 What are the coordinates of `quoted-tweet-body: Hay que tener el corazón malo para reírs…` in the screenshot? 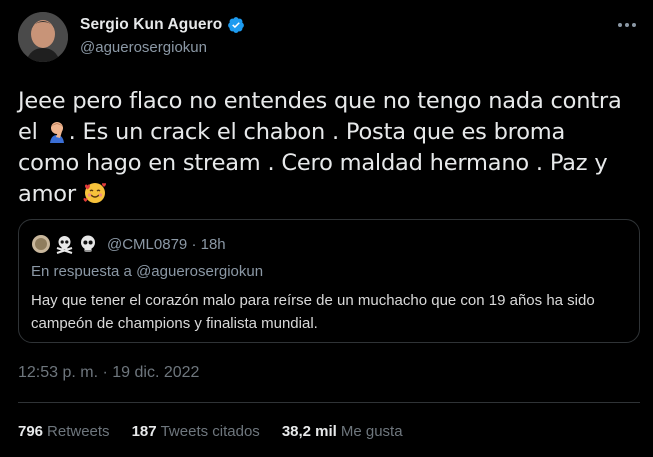 It's located at (313, 312).